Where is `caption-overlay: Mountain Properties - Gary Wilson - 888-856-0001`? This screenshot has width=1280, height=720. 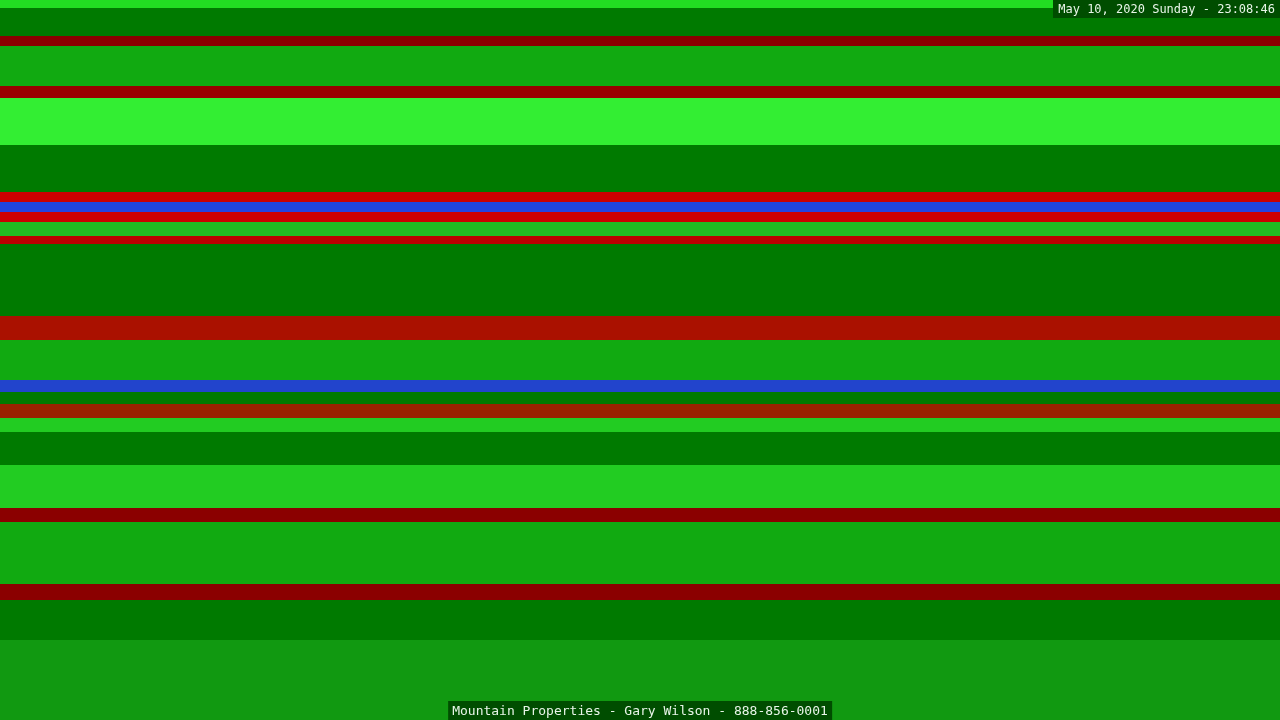 caption-overlay: Mountain Properties - Gary Wilson - 888-856-0001 is located at coordinates (640, 710).